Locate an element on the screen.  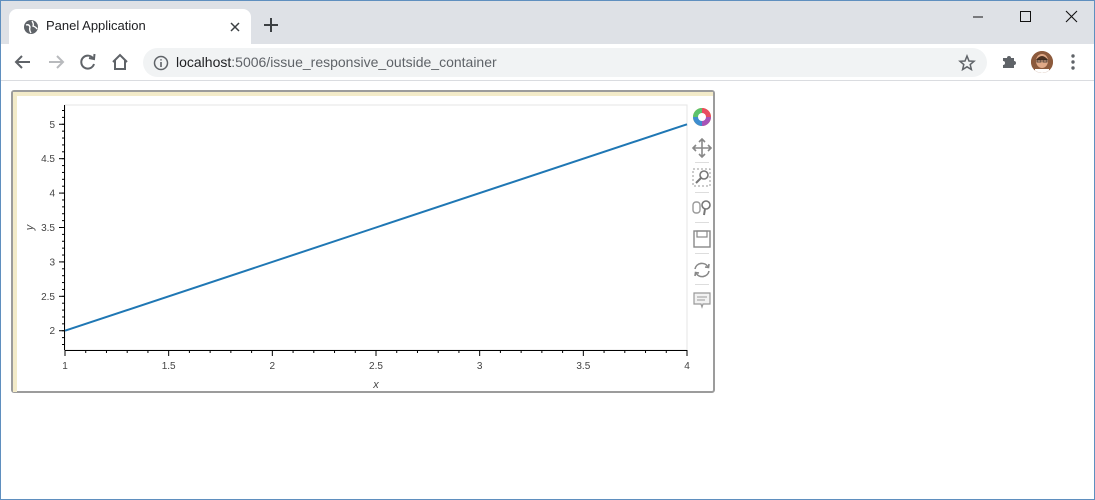
reset-icon is located at coordinates (702, 270).